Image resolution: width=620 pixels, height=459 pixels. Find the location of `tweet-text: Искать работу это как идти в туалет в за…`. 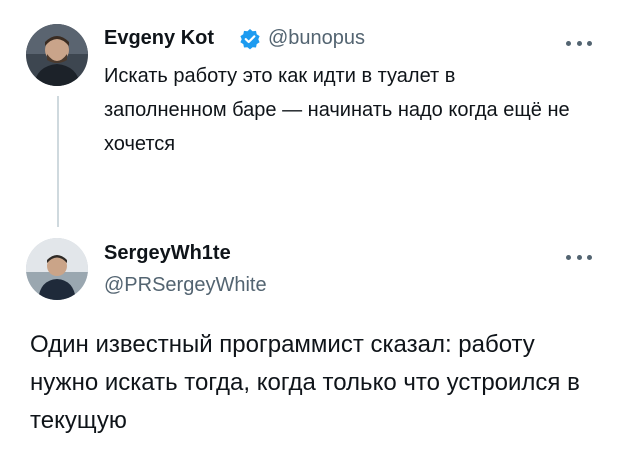

tweet-text: Искать работу это как идти в туалет в за… is located at coordinates (337, 110).